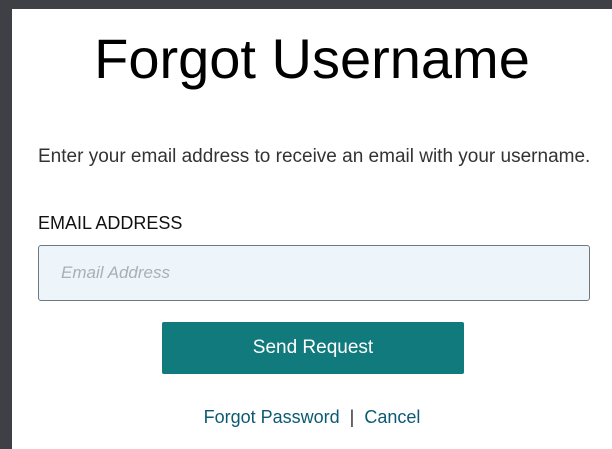  Describe the element at coordinates (6, 224) in the screenshot. I see `window-frame-left` at that location.